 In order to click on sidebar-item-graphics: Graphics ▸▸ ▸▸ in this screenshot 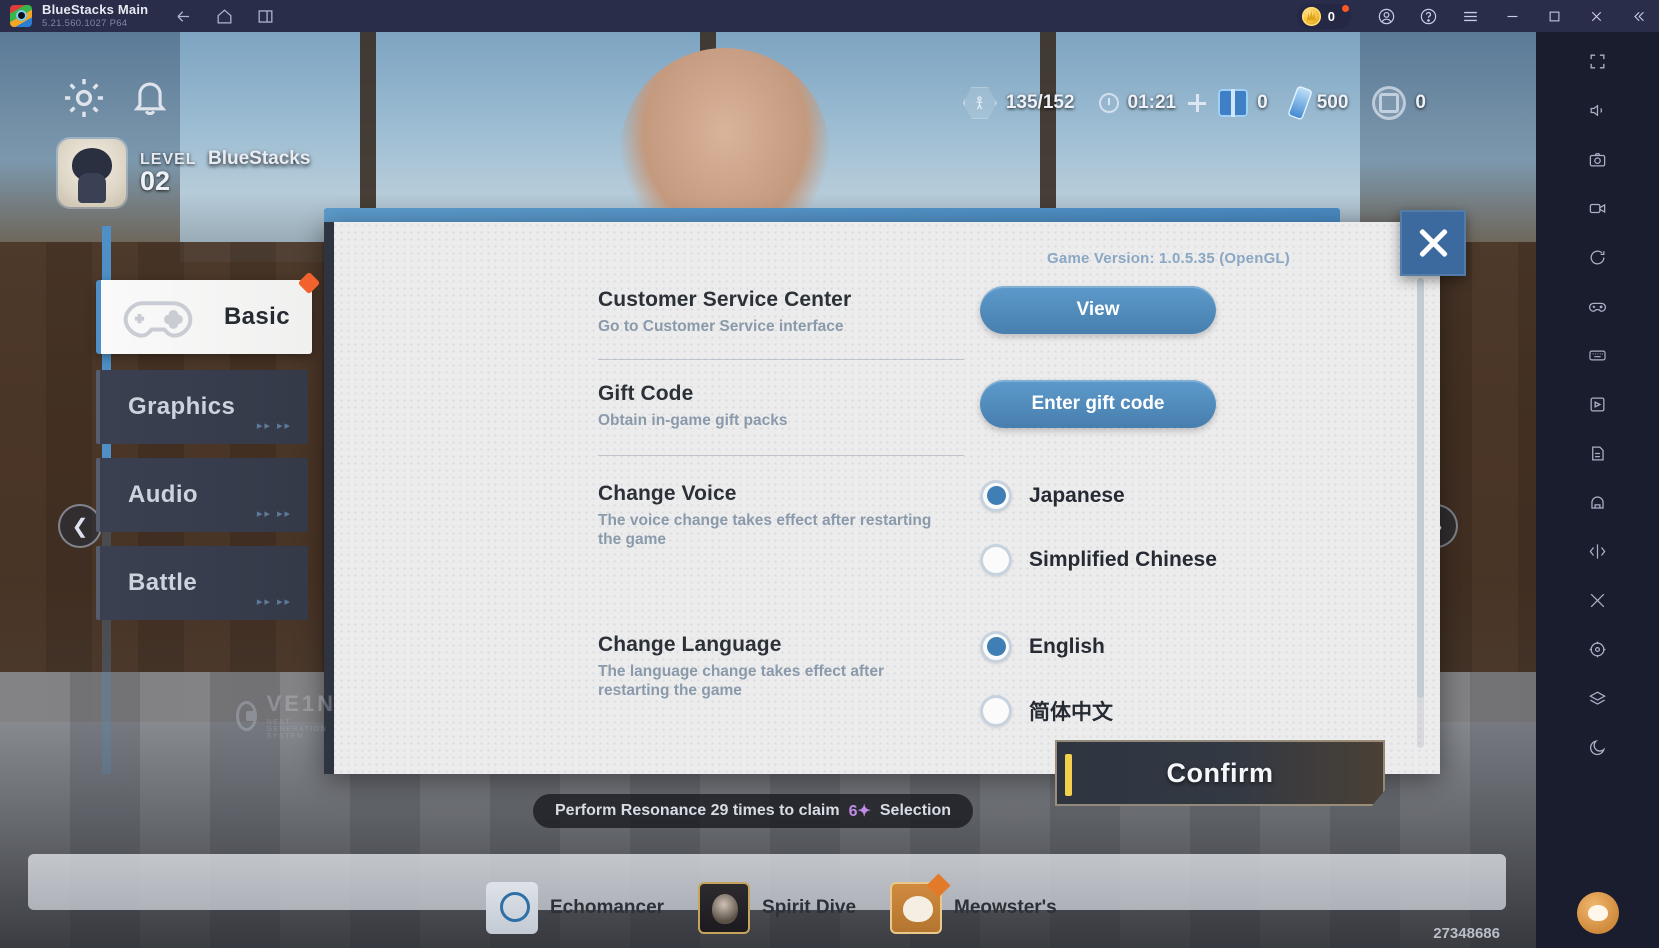, I will do `click(202, 407)`.